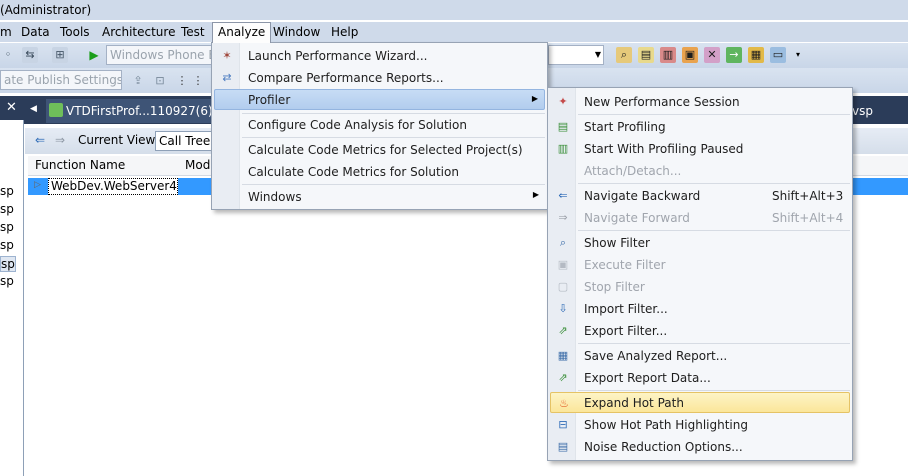 This screenshot has width=908, height=476. What do you see at coordinates (563, 308) in the screenshot?
I see `import-filter-icon: ⇩` at bounding box center [563, 308].